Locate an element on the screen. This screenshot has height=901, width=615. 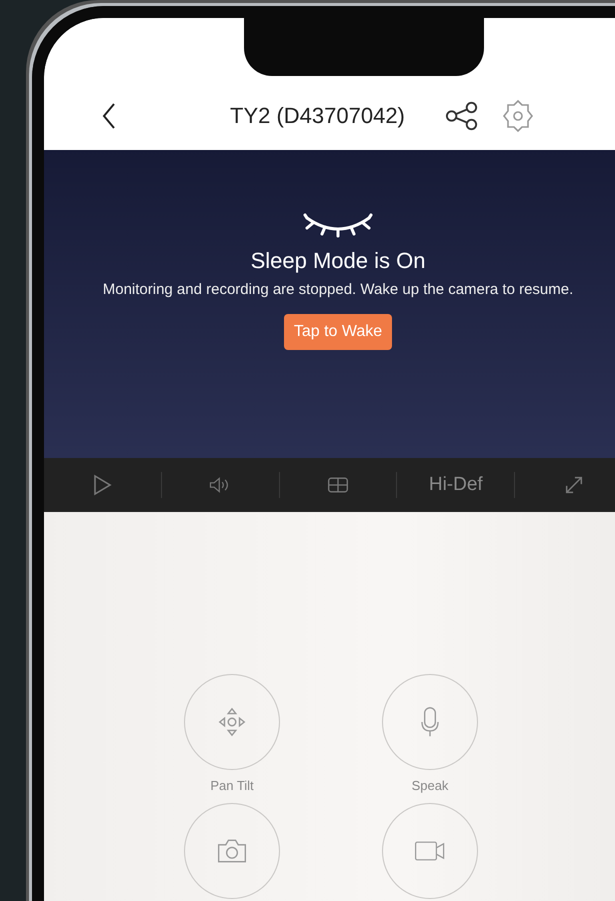
settings-icon is located at coordinates (517, 116).